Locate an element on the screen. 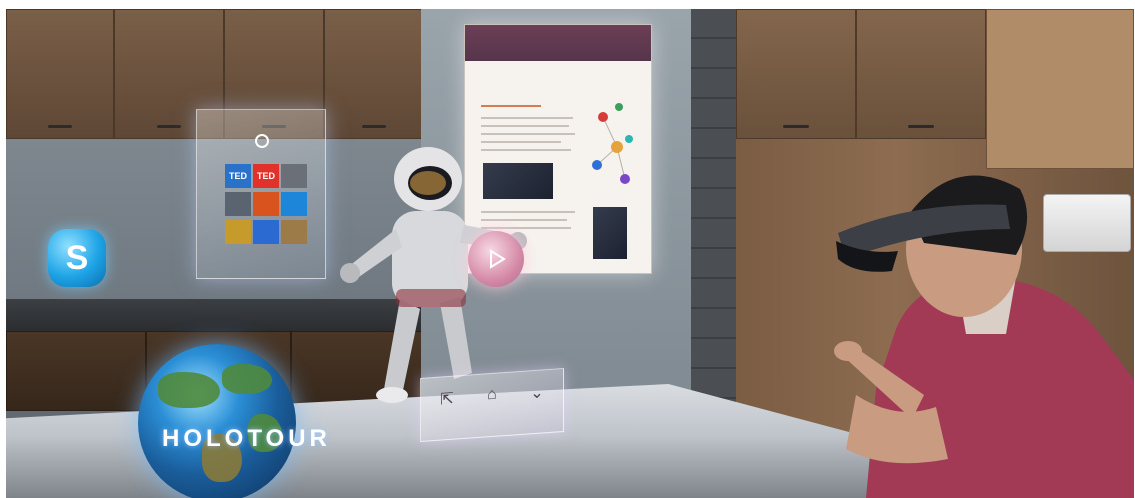 Image resolution: width=1135 pixels, height=498 pixels. holotour-globe is located at coordinates (217, 421).